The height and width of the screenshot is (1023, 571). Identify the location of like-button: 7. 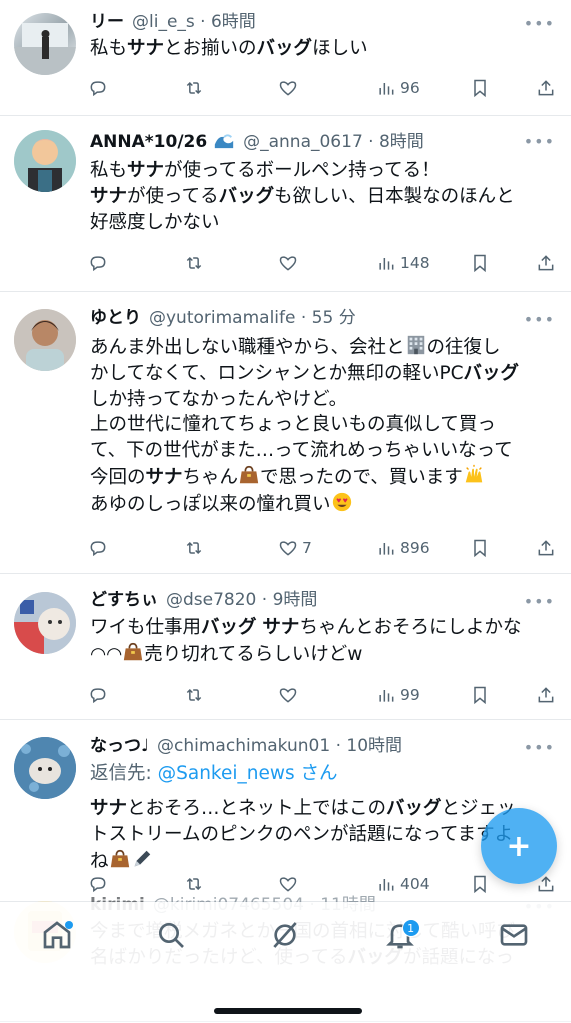
(295, 548).